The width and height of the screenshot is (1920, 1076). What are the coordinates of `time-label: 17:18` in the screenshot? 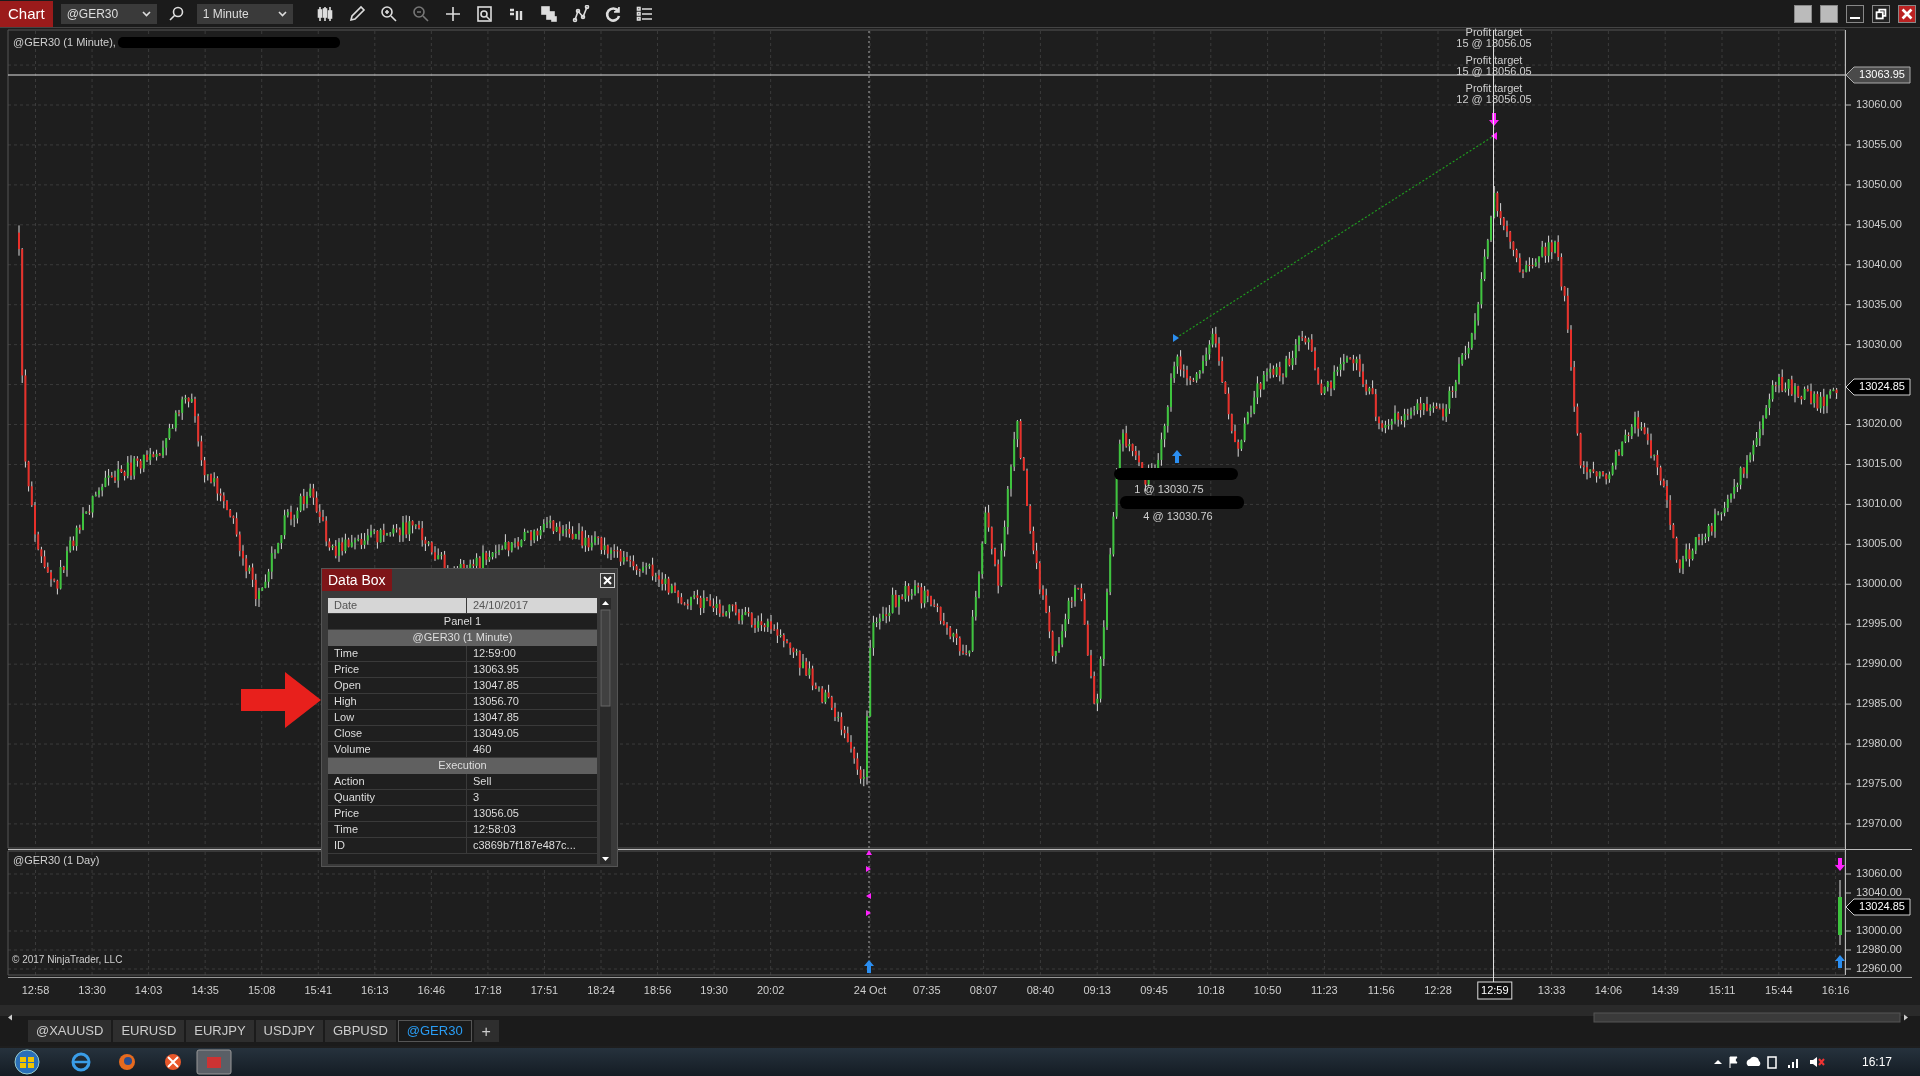 It's located at (488, 989).